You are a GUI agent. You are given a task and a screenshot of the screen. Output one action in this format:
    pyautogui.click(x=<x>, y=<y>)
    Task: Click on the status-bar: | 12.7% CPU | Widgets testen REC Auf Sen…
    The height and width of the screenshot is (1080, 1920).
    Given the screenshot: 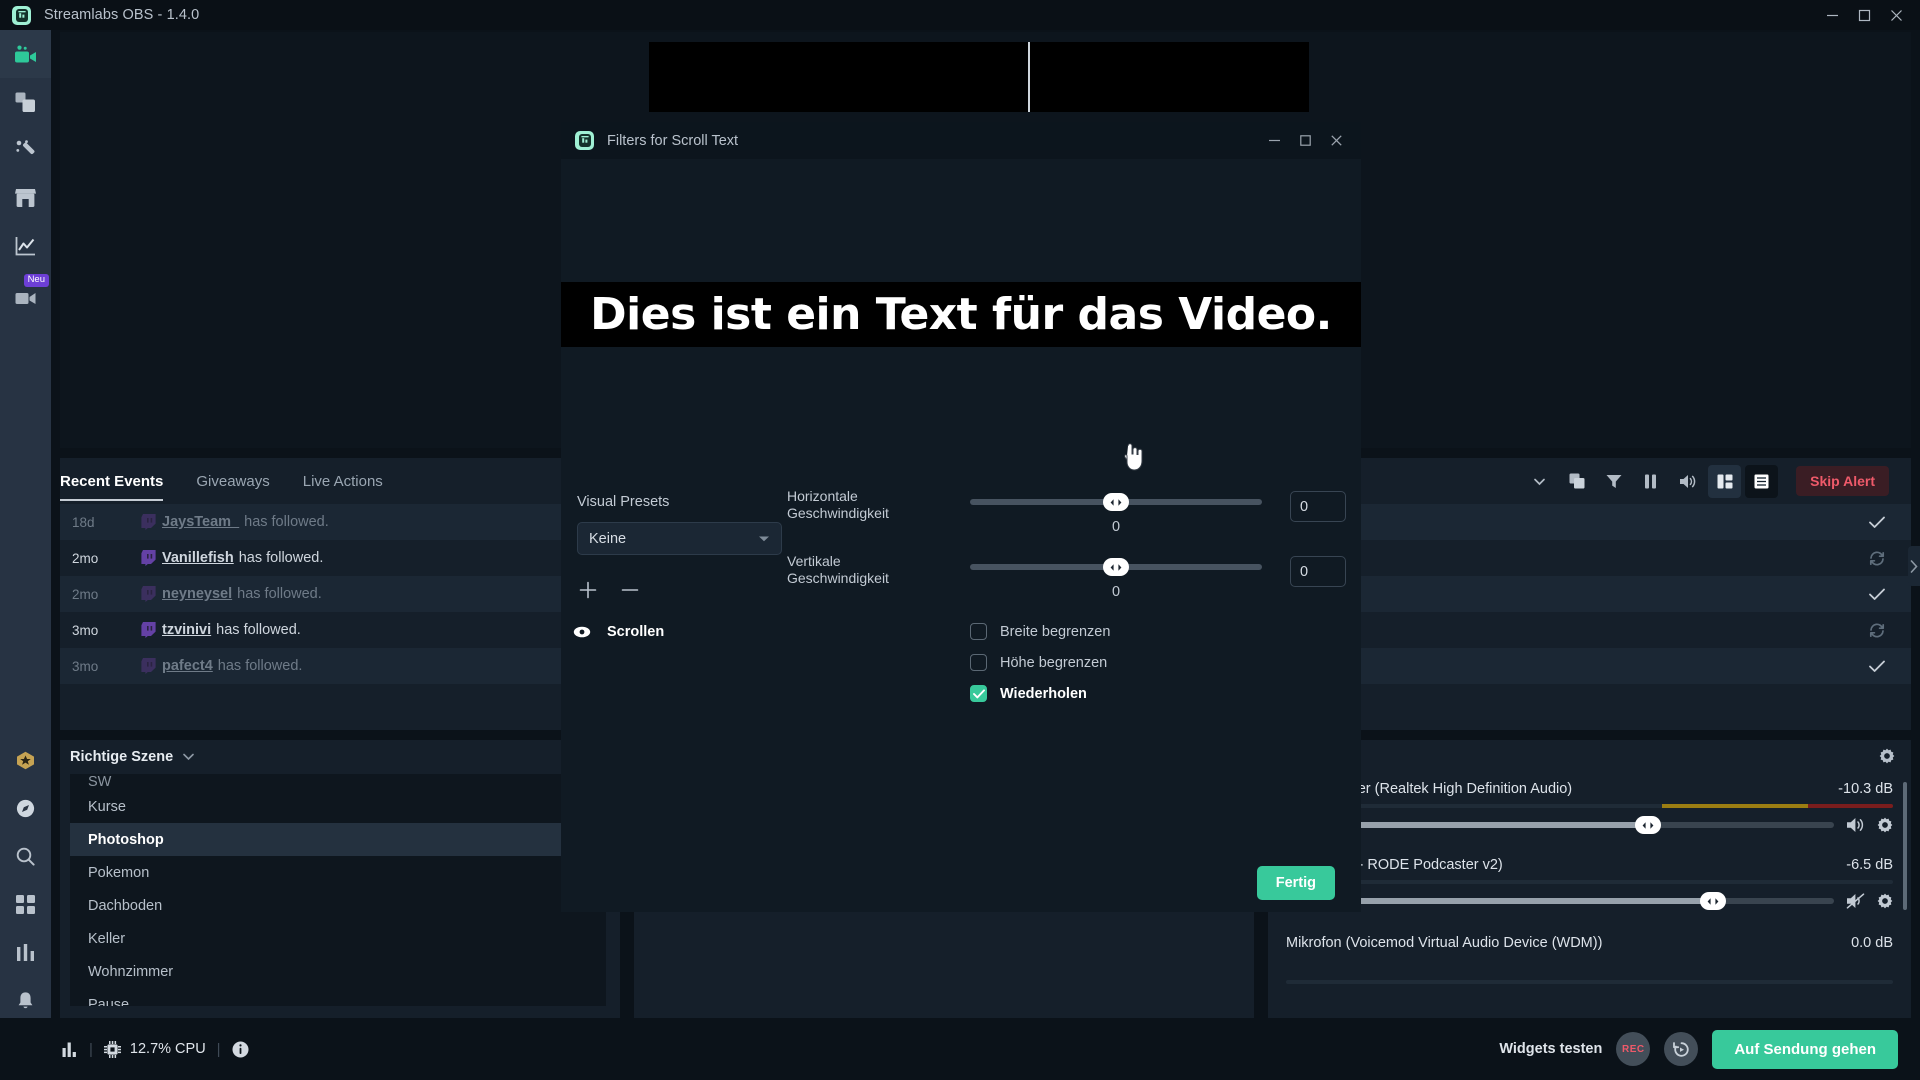 What is the action you would take?
    pyautogui.click(x=960, y=1049)
    